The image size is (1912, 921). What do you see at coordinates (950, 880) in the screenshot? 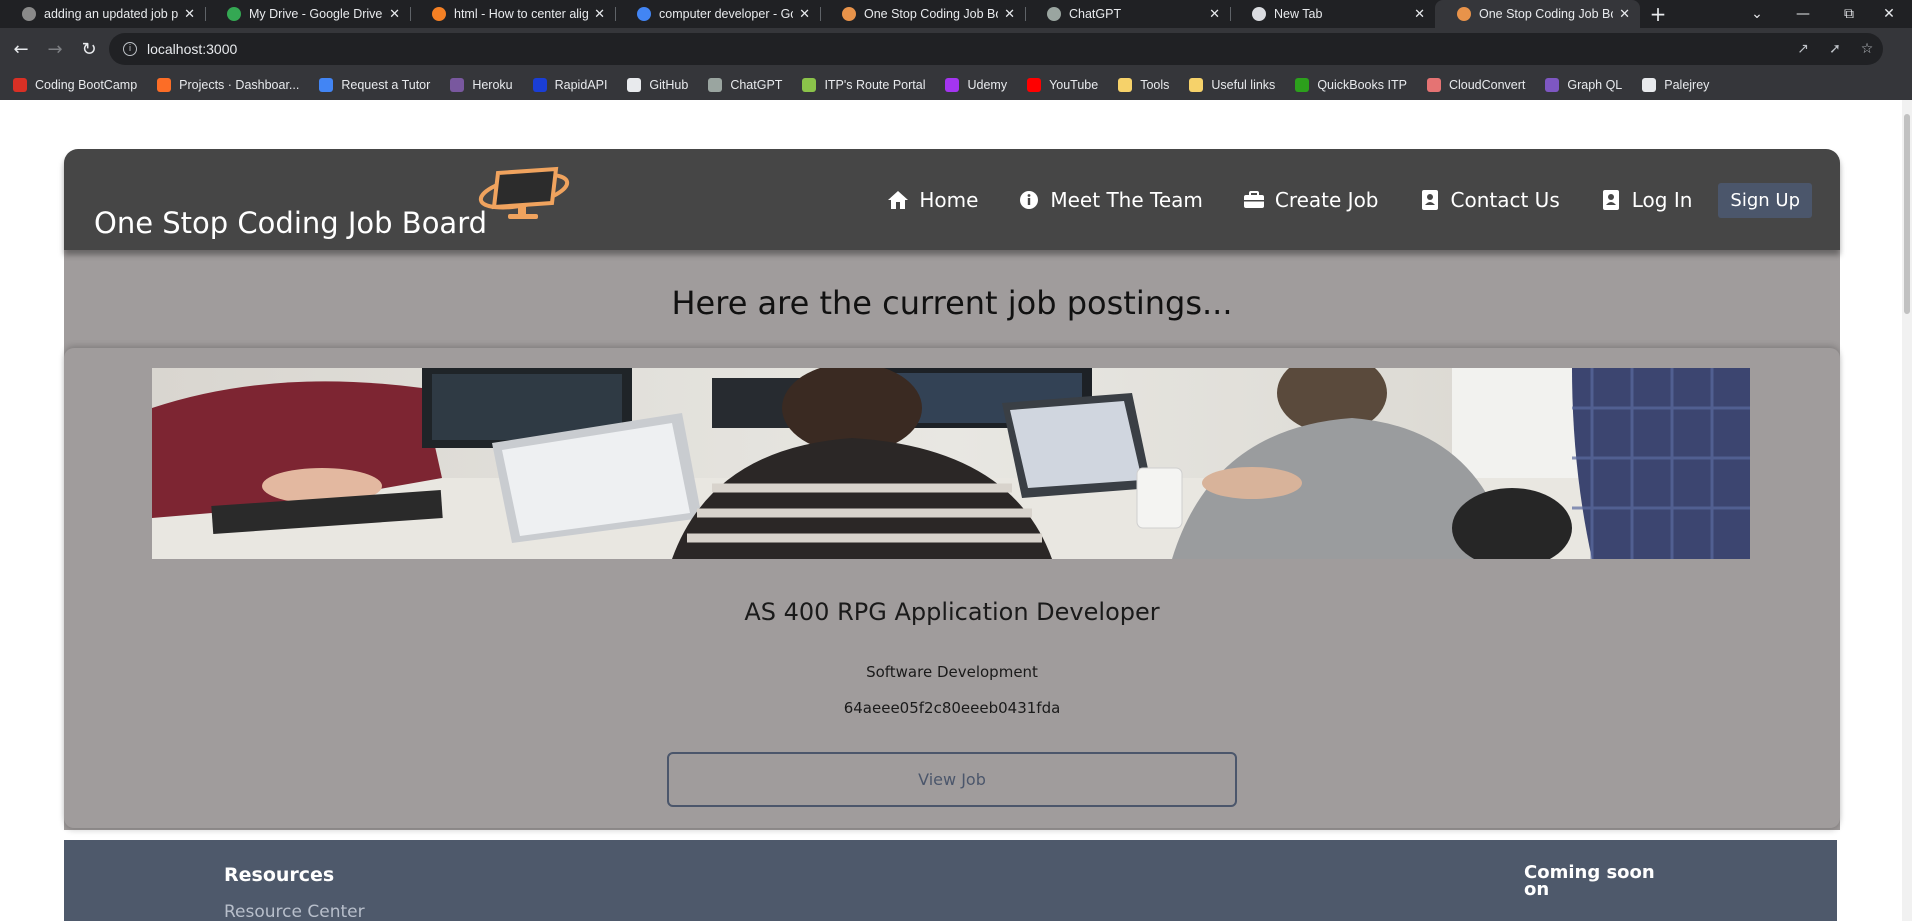
I see `site-footer: Resources Resource Center Coming soon on` at bounding box center [950, 880].